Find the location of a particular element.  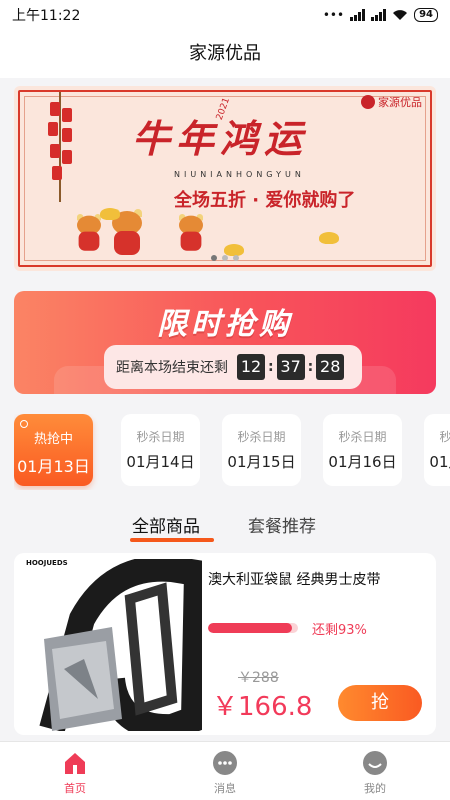

stock-remaining-label: 还剩93% is located at coordinates (339, 630).